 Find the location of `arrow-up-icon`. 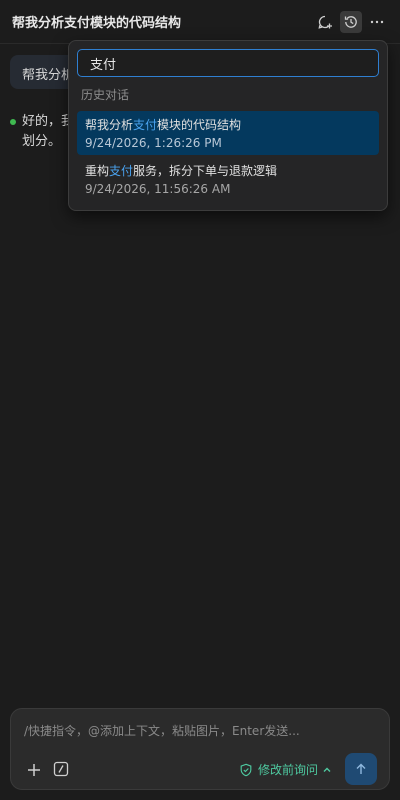

arrow-up-icon is located at coordinates (361, 768).